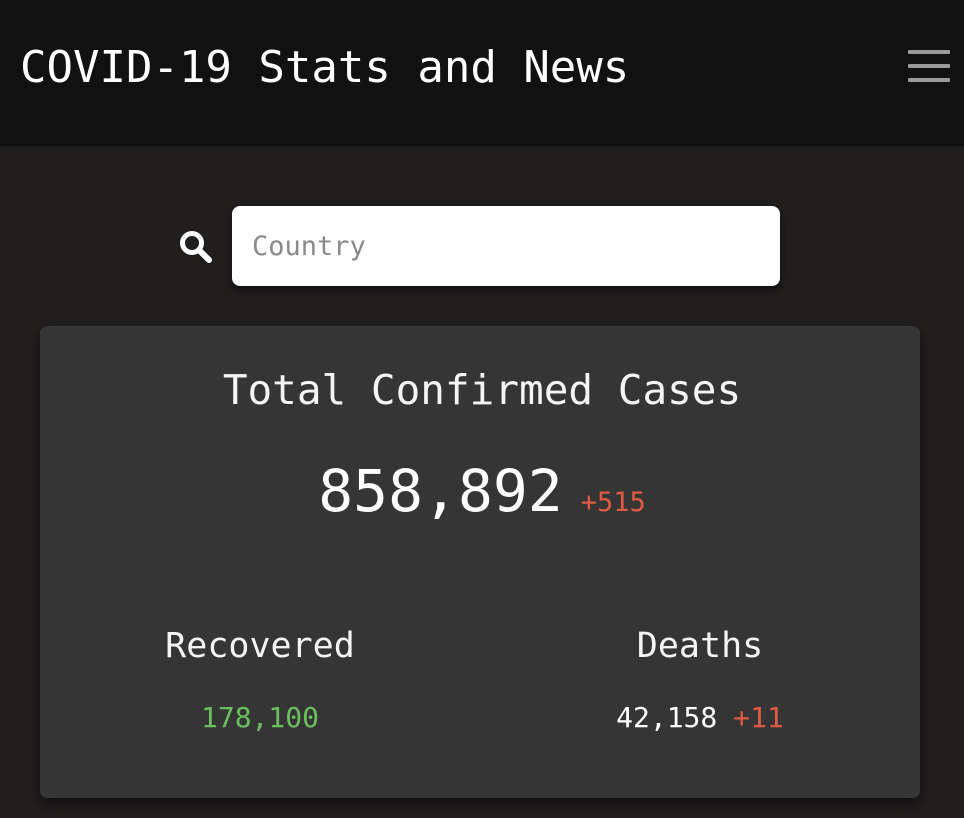  What do you see at coordinates (260, 681) in the screenshot?
I see `recovered-block: Recovered 178,100` at bounding box center [260, 681].